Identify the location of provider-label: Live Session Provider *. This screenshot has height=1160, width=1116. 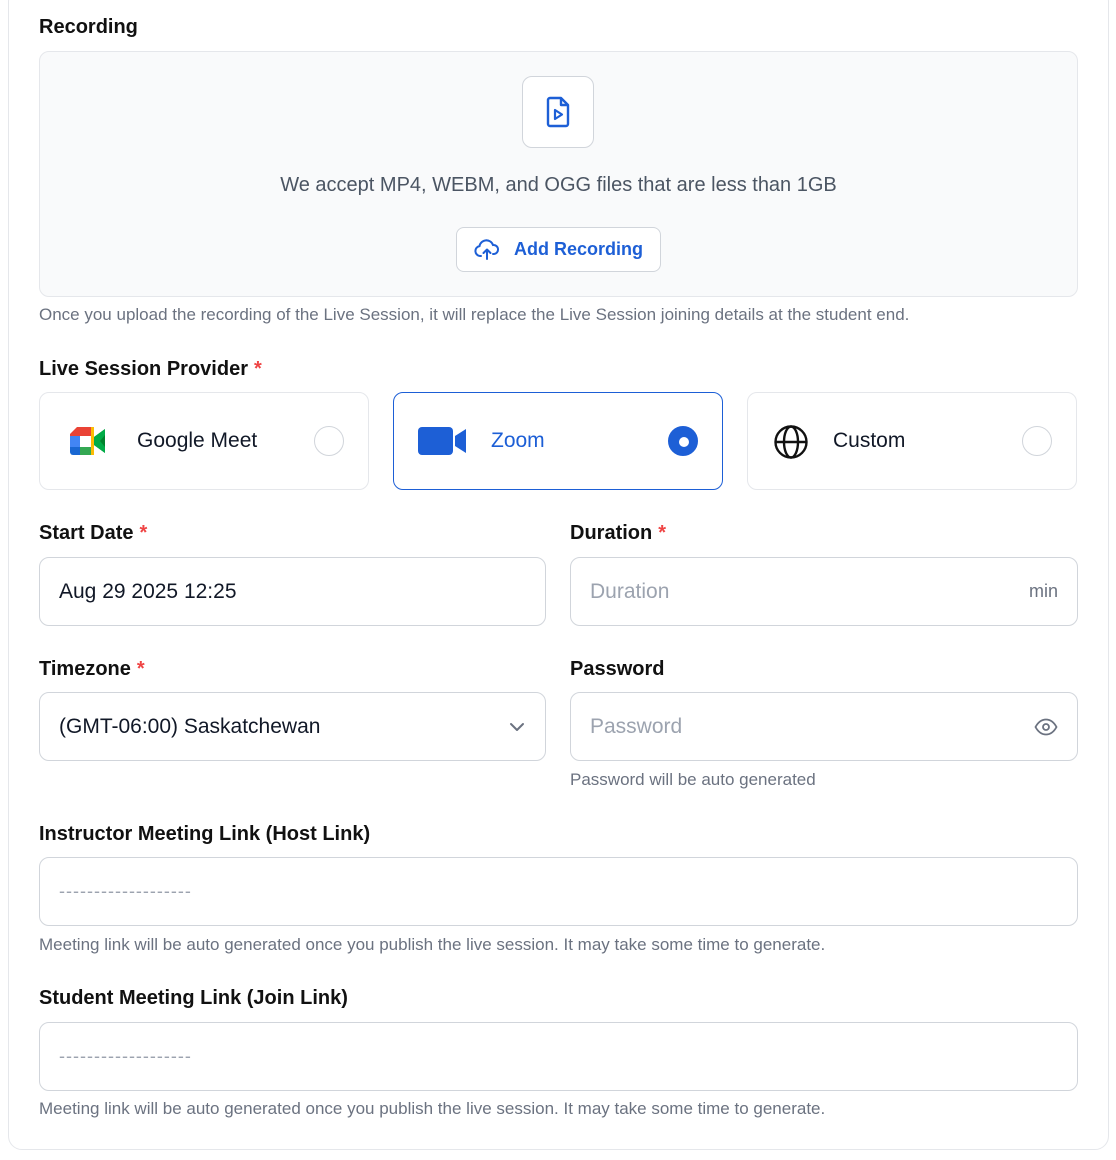
(150, 369).